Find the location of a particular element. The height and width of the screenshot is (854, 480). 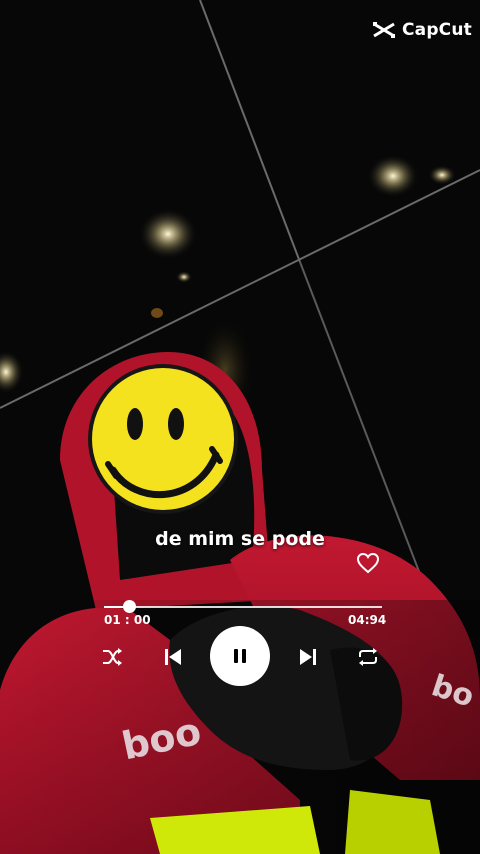

shuffle-button is located at coordinates (113, 657).